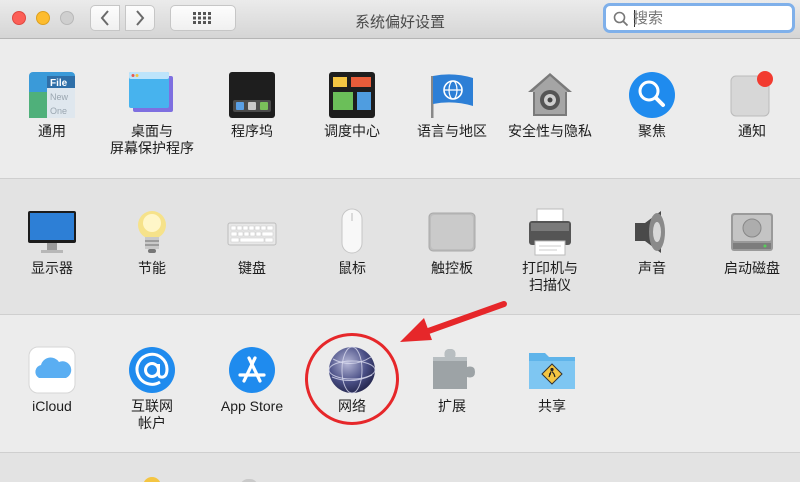  I want to click on pref-app-store: App Store, so click(252, 380).